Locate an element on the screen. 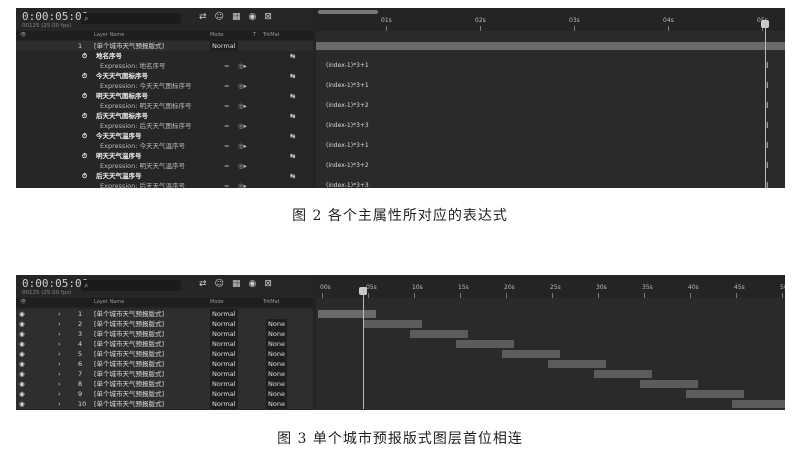  property-row: ⏱ 明天天气温序号 ⇆ is located at coordinates (164, 156).